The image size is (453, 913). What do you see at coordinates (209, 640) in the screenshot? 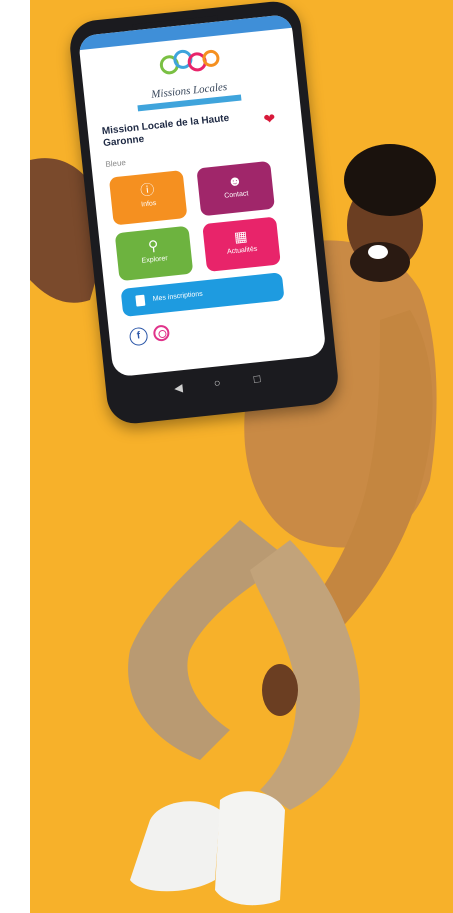
I see `pants-left` at bounding box center [209, 640].